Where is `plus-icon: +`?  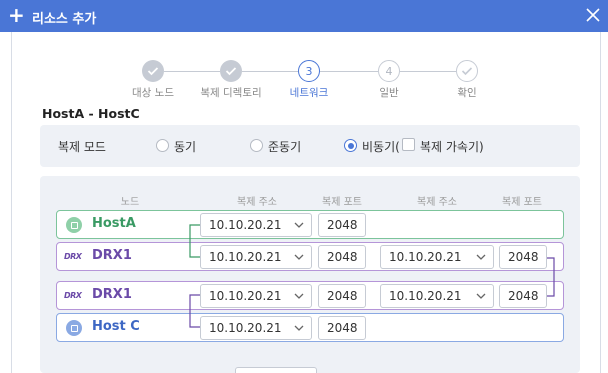
plus-icon: + is located at coordinates (16, 15).